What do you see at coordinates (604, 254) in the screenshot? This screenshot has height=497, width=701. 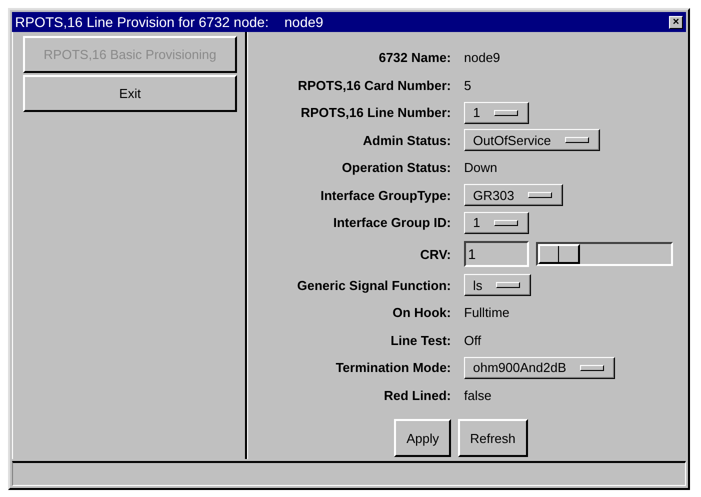 I see `slider` at bounding box center [604, 254].